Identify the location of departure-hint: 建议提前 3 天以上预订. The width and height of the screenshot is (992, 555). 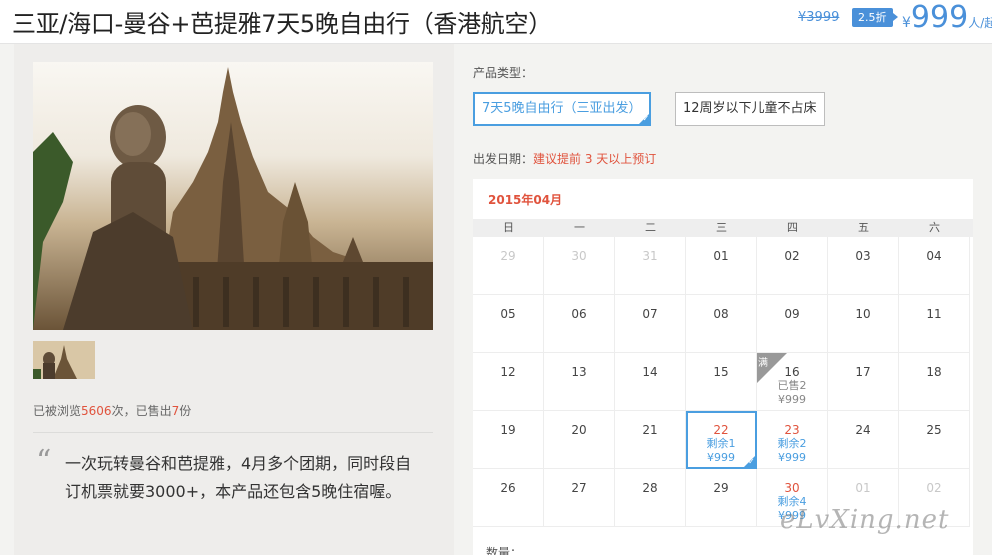
(595, 159).